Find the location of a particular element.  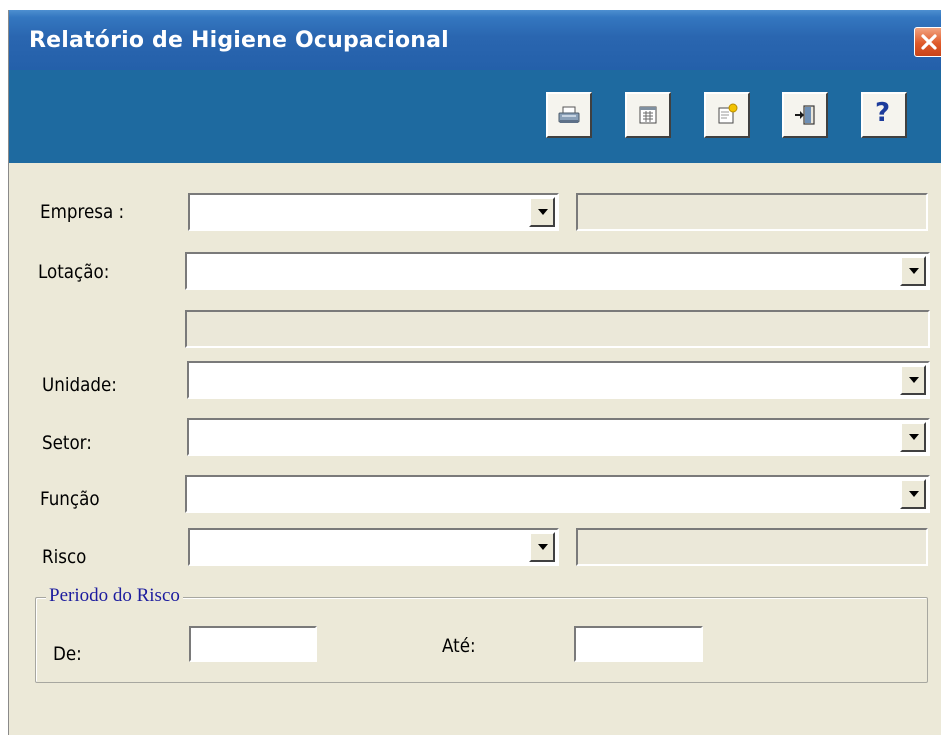

help-button: ? is located at coordinates (884, 115).